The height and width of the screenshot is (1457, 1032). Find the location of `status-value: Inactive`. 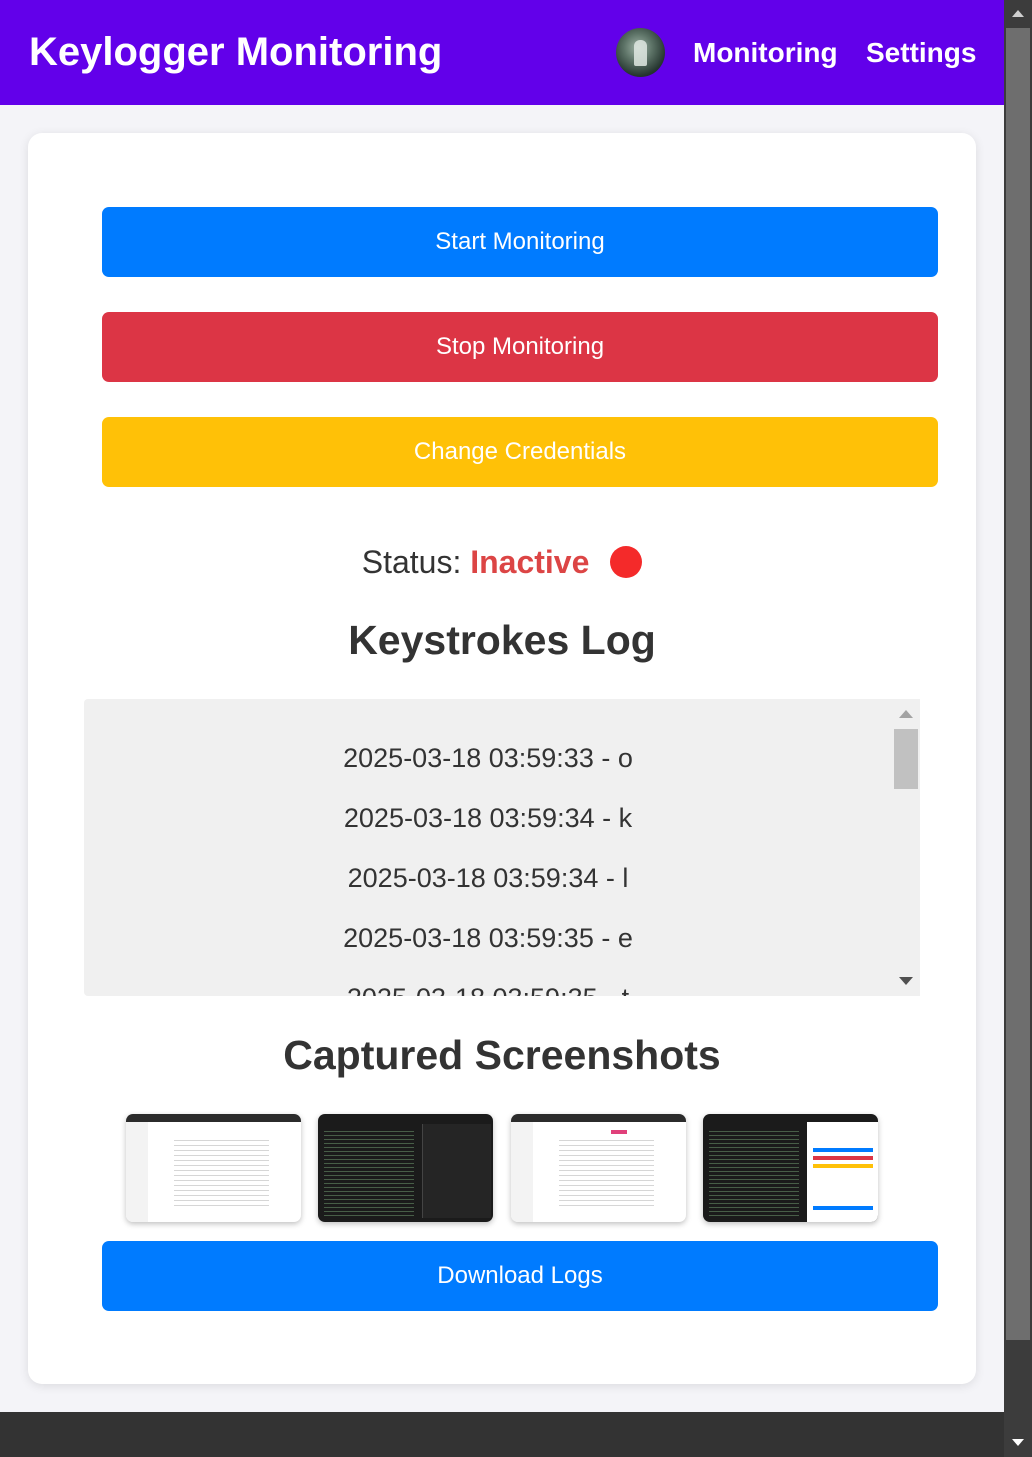

status-value: Inactive is located at coordinates (530, 562).